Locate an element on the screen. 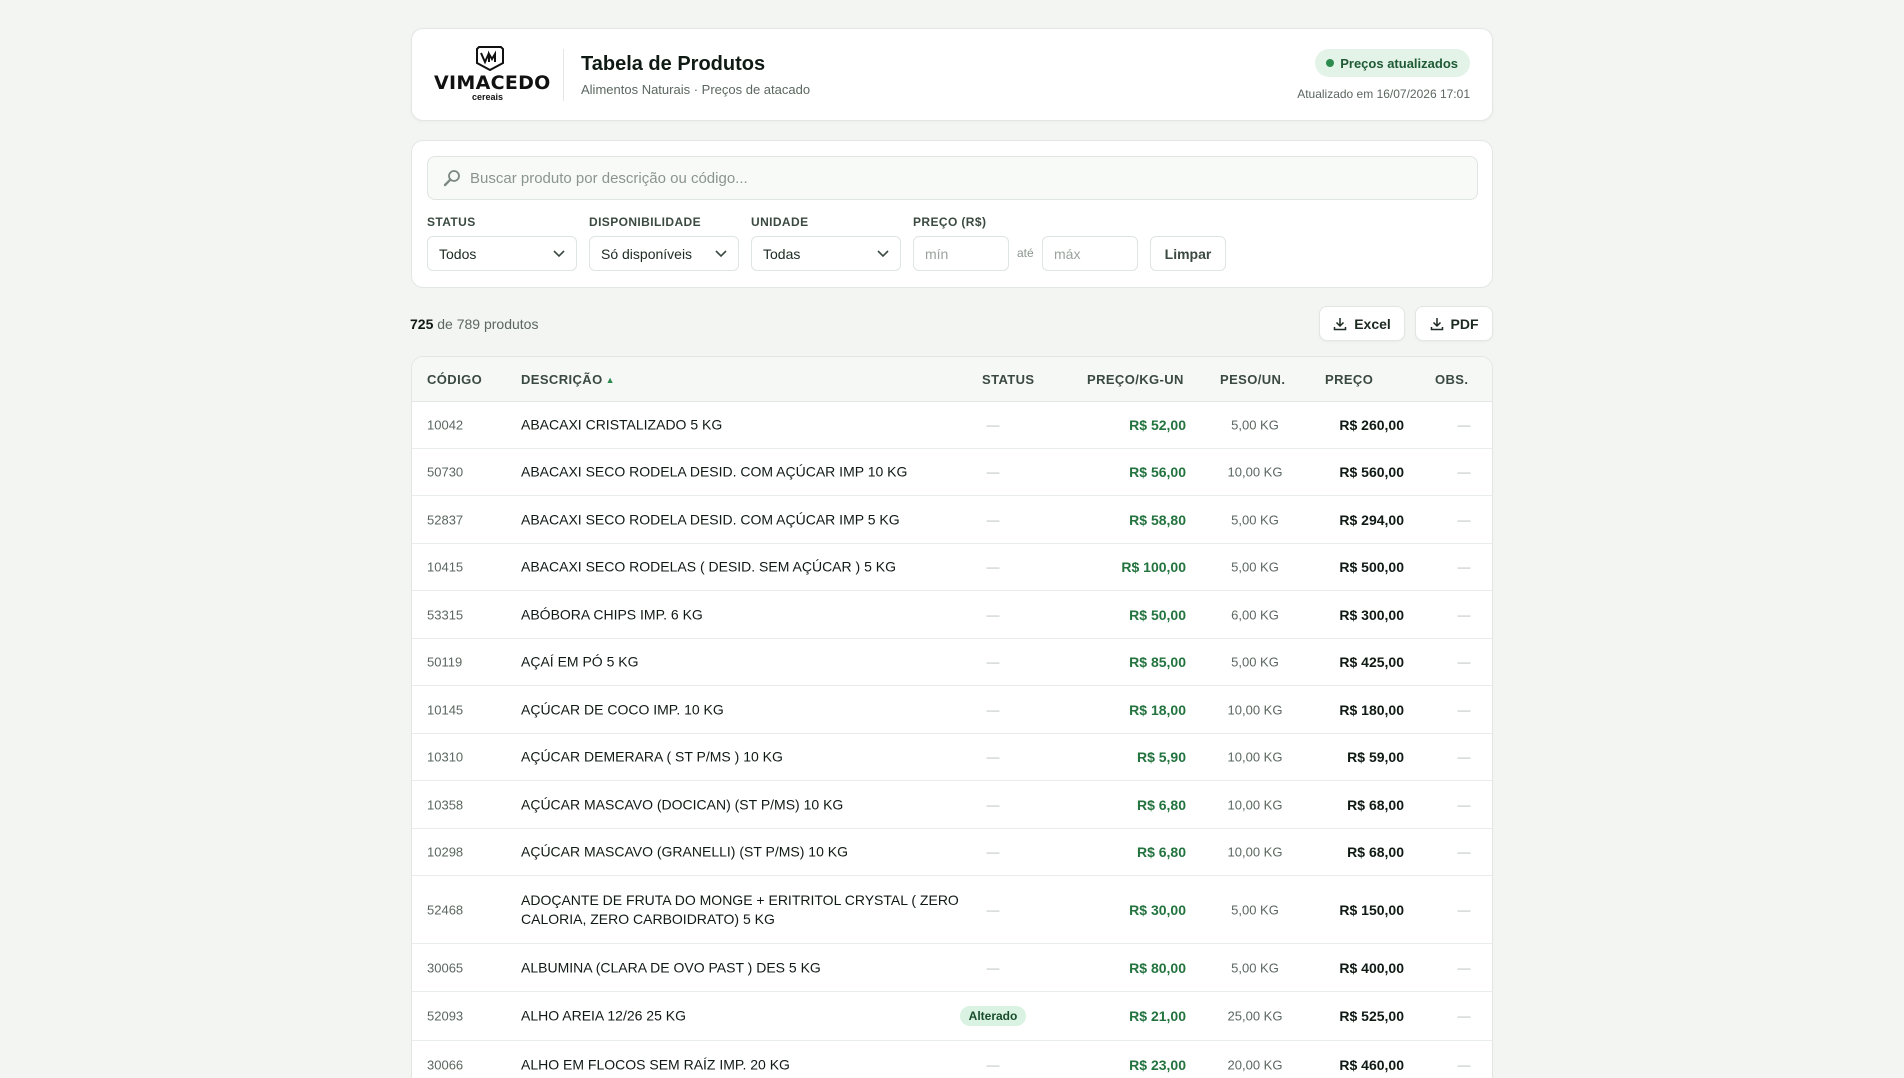  cell-price: R$ 59,00 is located at coordinates (1375, 757).